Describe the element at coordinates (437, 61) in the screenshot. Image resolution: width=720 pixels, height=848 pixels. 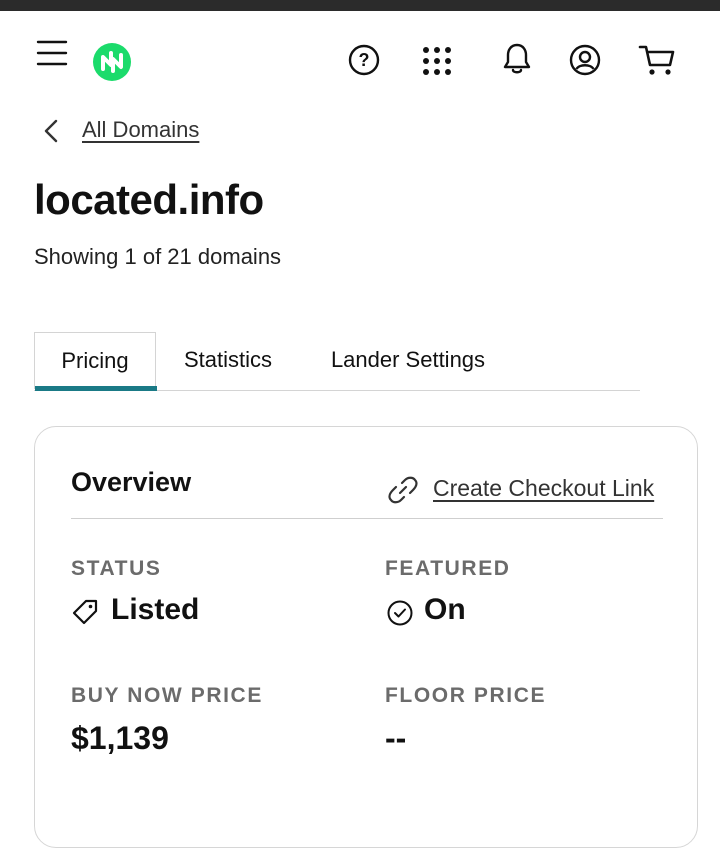
I see `app-grid-icon` at that location.